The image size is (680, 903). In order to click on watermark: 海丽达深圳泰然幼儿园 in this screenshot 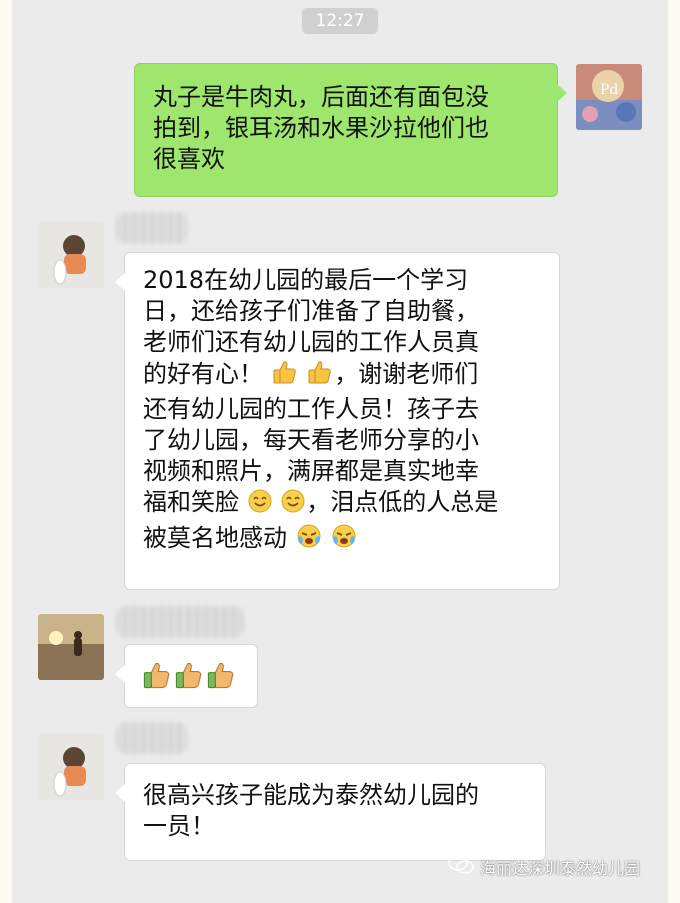, I will do `click(544, 867)`.